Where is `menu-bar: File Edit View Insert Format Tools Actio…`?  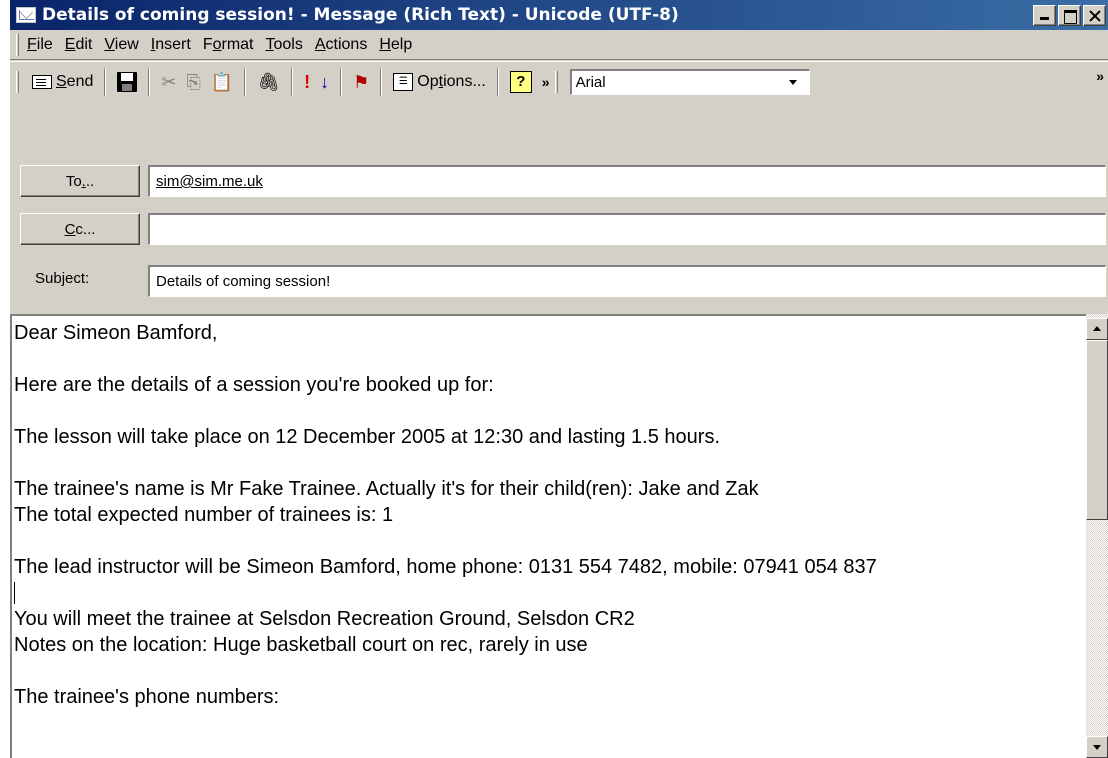
menu-bar: File Edit View Insert Format Tools Actio… is located at coordinates (559, 45).